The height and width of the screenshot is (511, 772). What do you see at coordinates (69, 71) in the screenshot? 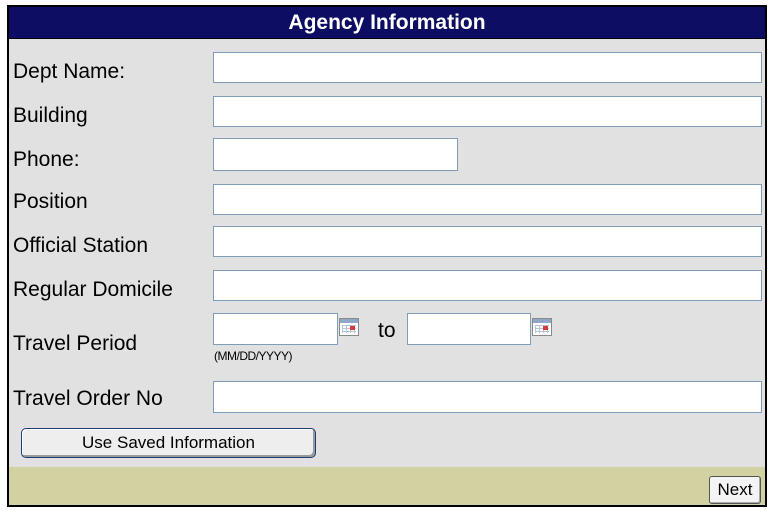
I see `dept-name-label: Dept Name:` at bounding box center [69, 71].